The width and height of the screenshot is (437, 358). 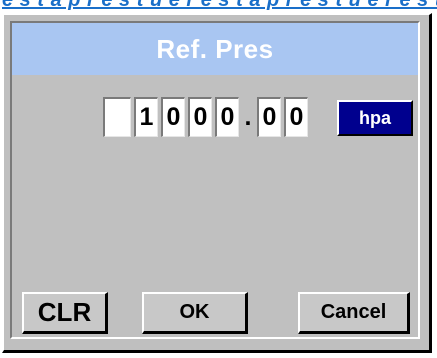 I want to click on dialog-title: Ref. Pres, so click(x=215, y=48).